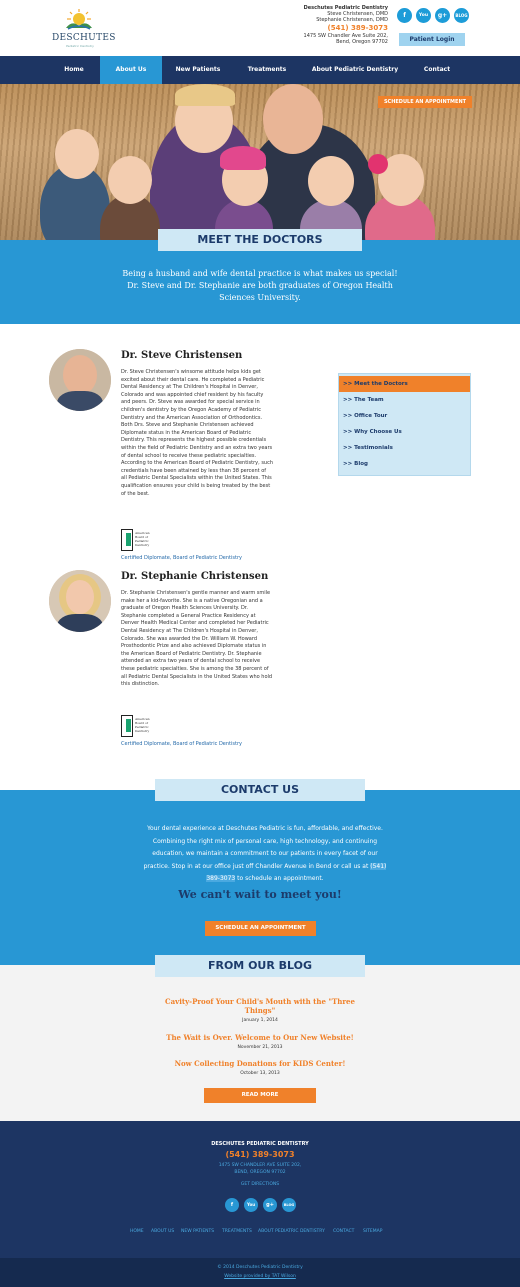 The height and width of the screenshot is (1287, 520). I want to click on steve-head, so click(80, 375).